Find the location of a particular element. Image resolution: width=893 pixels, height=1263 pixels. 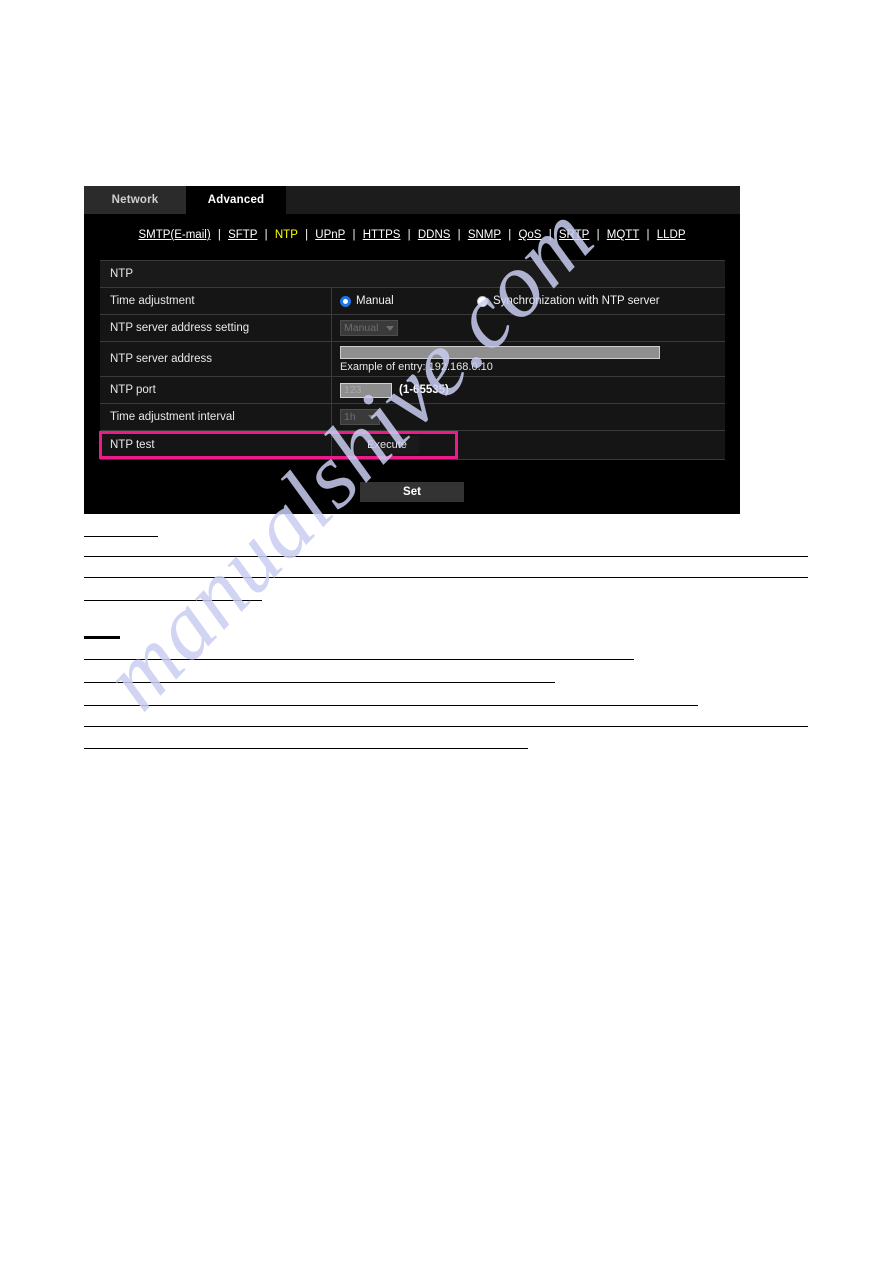

tab-bar: Network Advanced is located at coordinates (412, 200).